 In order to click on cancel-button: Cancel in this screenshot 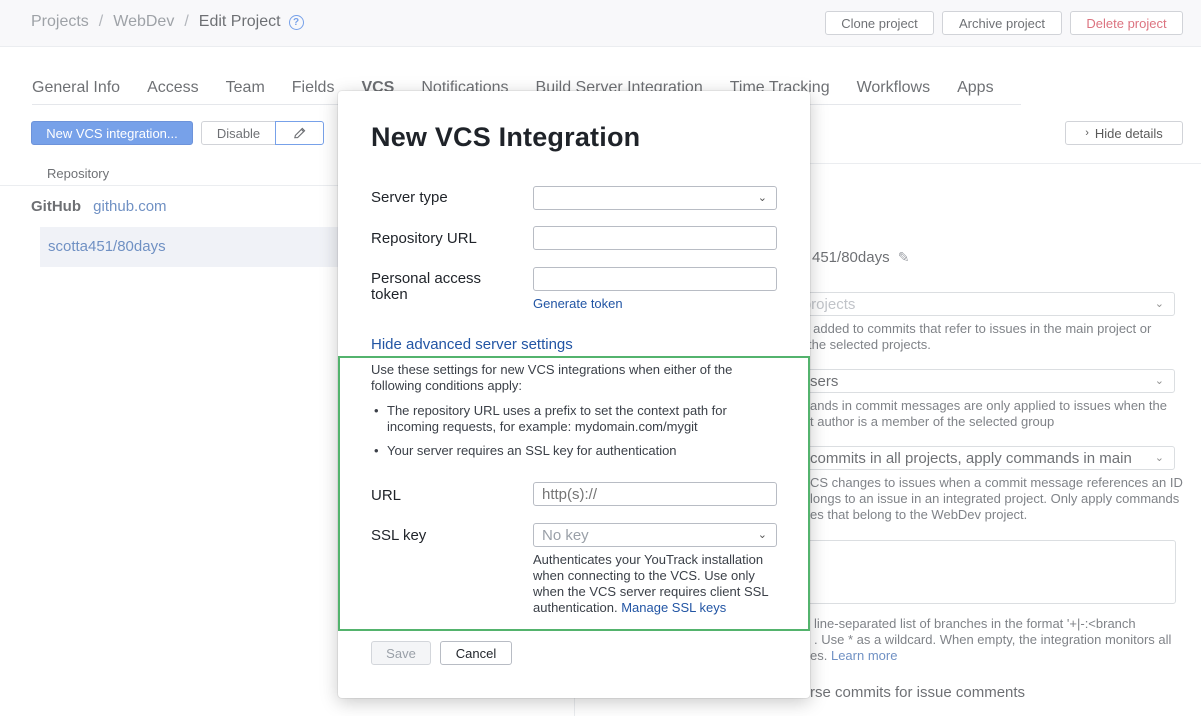, I will do `click(476, 653)`.